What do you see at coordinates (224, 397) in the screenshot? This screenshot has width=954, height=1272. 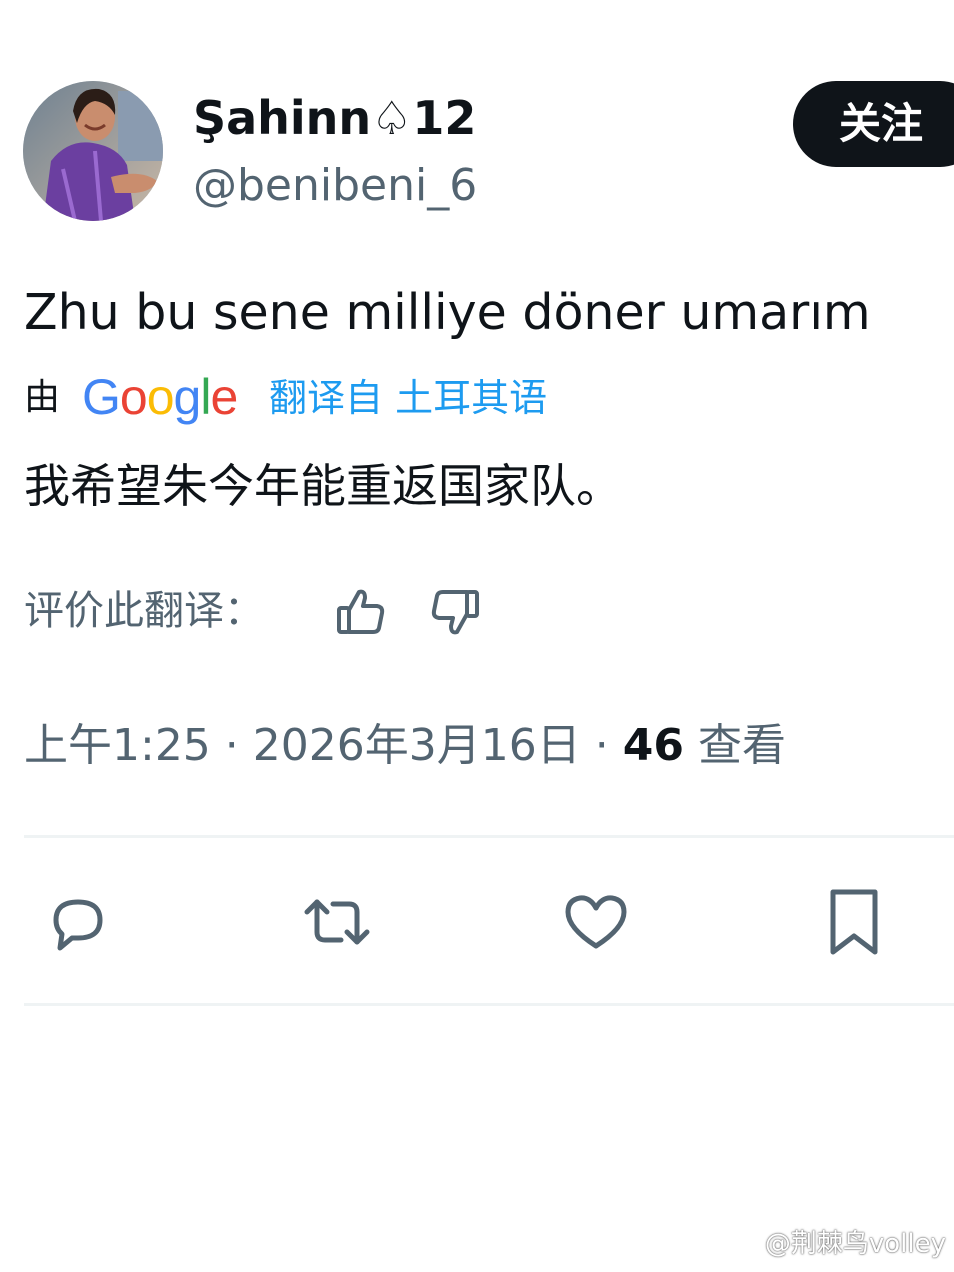 I see `google-logo-letter: e` at bounding box center [224, 397].